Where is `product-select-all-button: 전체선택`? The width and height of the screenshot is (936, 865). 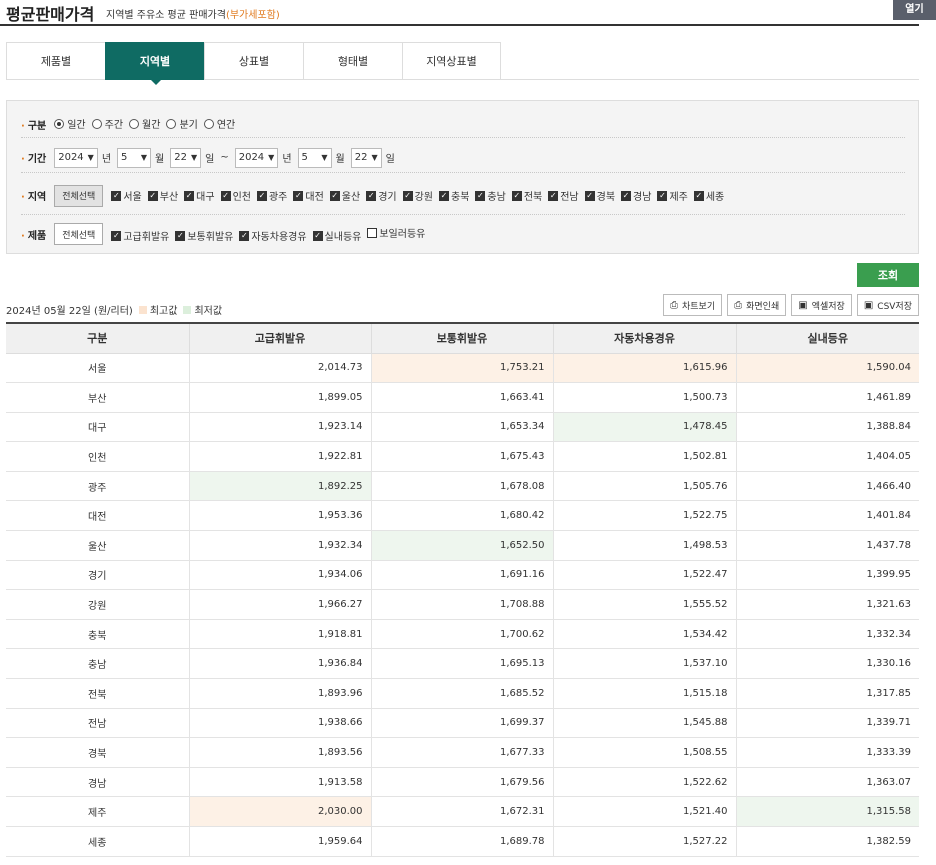
product-select-all-button: 전체선택 is located at coordinates (79, 234).